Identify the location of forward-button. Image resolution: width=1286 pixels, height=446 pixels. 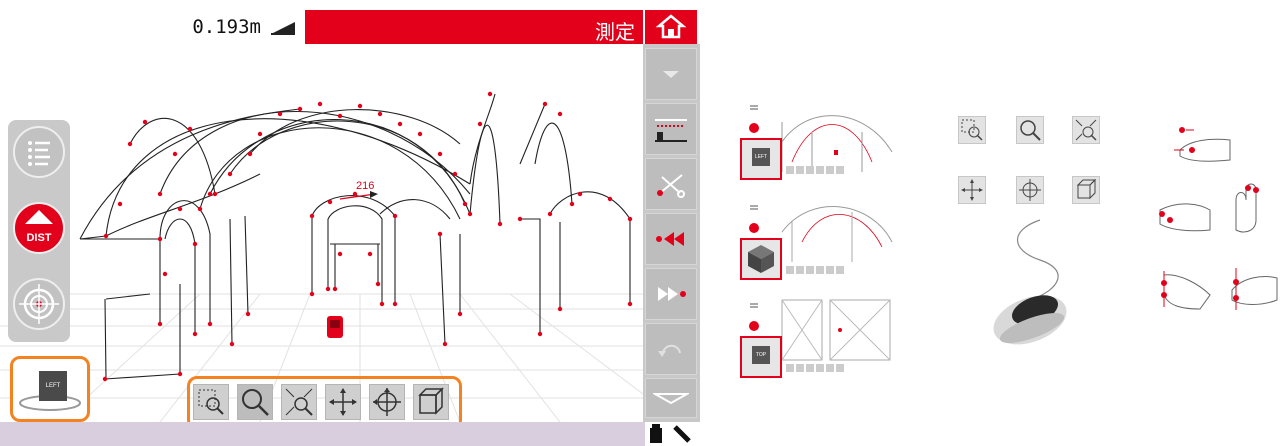
(671, 294).